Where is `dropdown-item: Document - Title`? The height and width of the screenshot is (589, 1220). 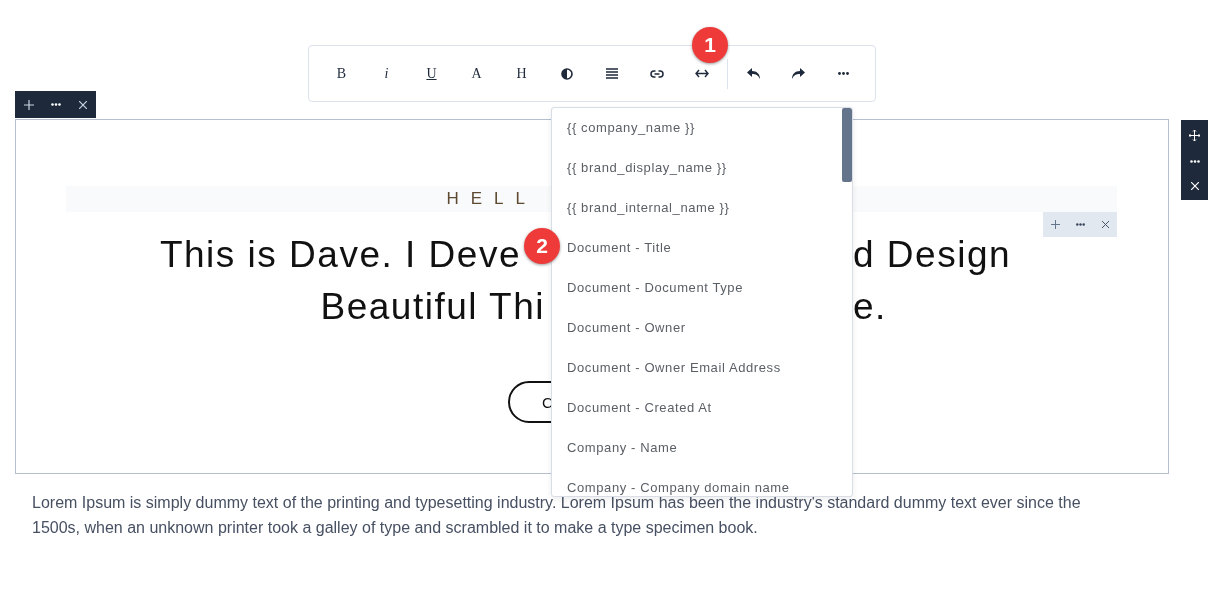
dropdown-item: Document - Title is located at coordinates (692, 248).